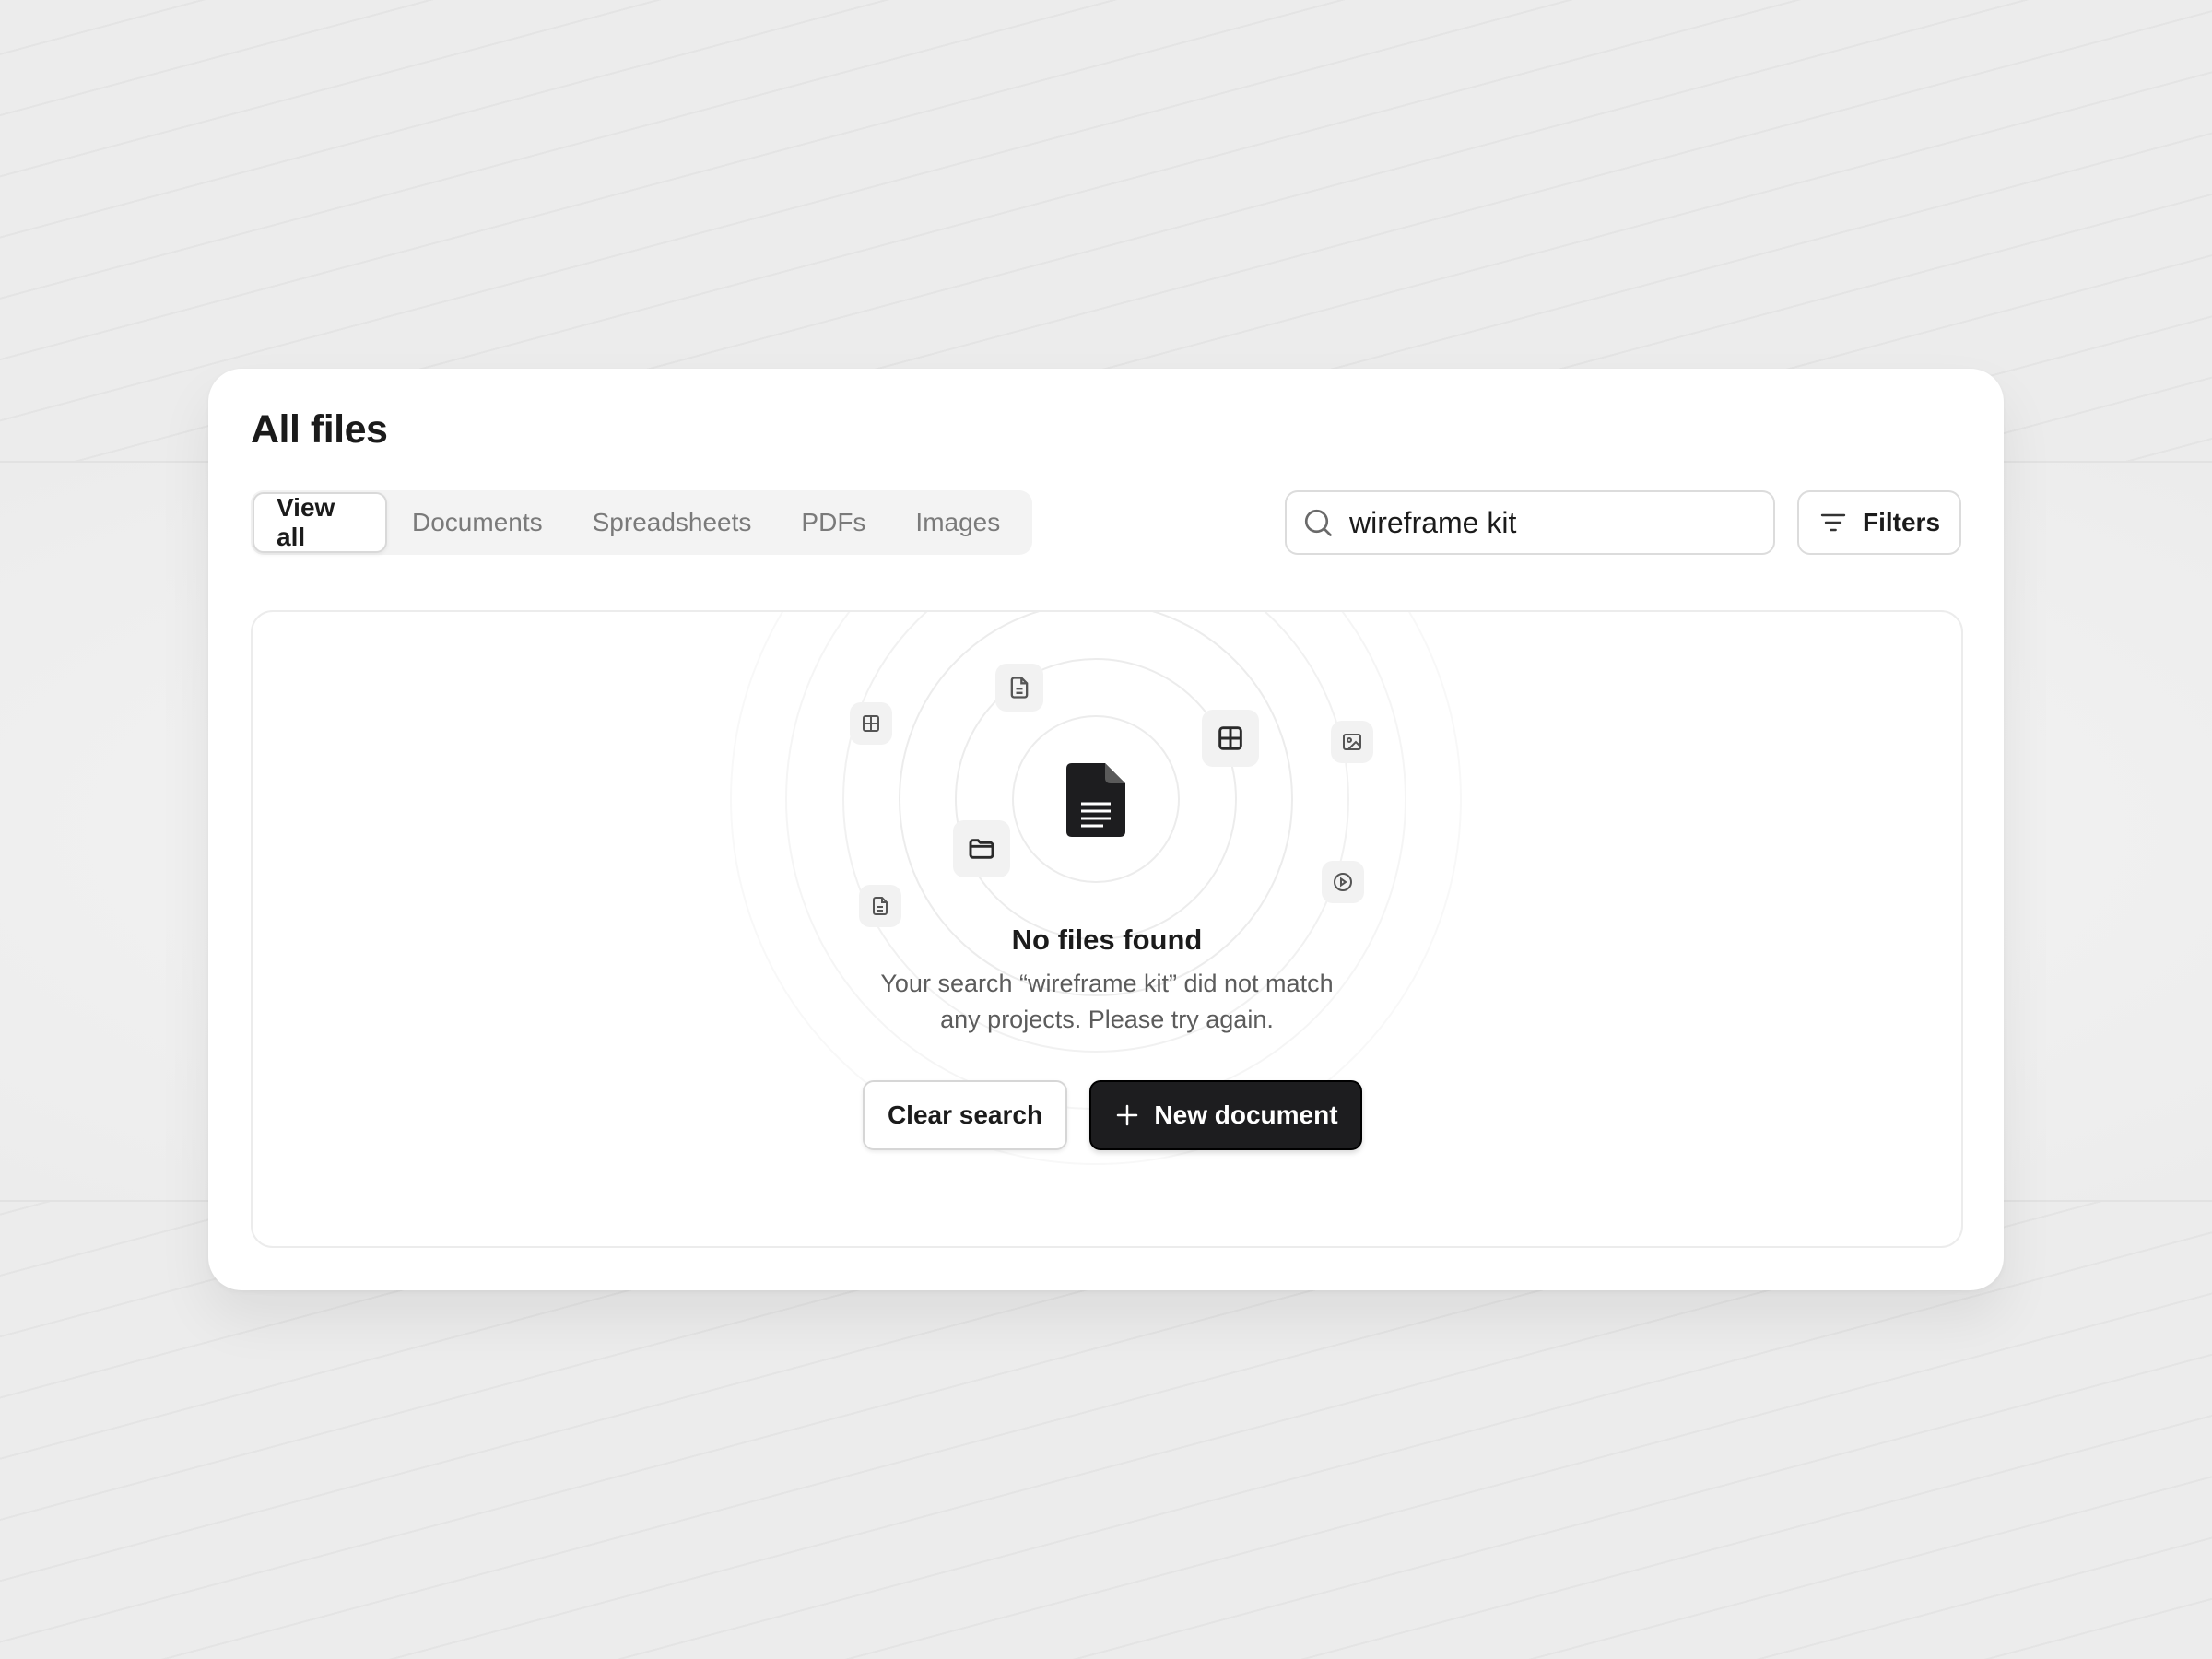 The image size is (2212, 1659). What do you see at coordinates (1833, 522) in the screenshot?
I see `filter-lines-icon` at bounding box center [1833, 522].